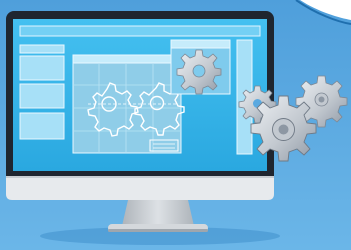  What do you see at coordinates (283, 128) in the screenshot?
I see `large-cog` at bounding box center [283, 128].